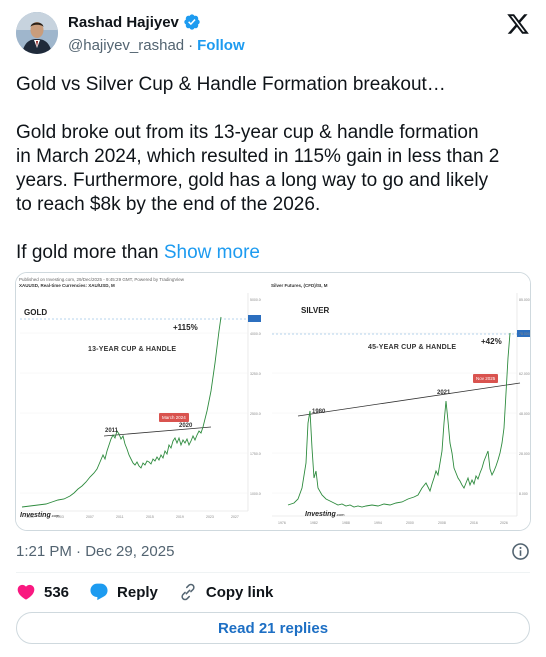 The height and width of the screenshot is (657, 546). I want to click on svg-text: 5000.00, so click(255, 300).